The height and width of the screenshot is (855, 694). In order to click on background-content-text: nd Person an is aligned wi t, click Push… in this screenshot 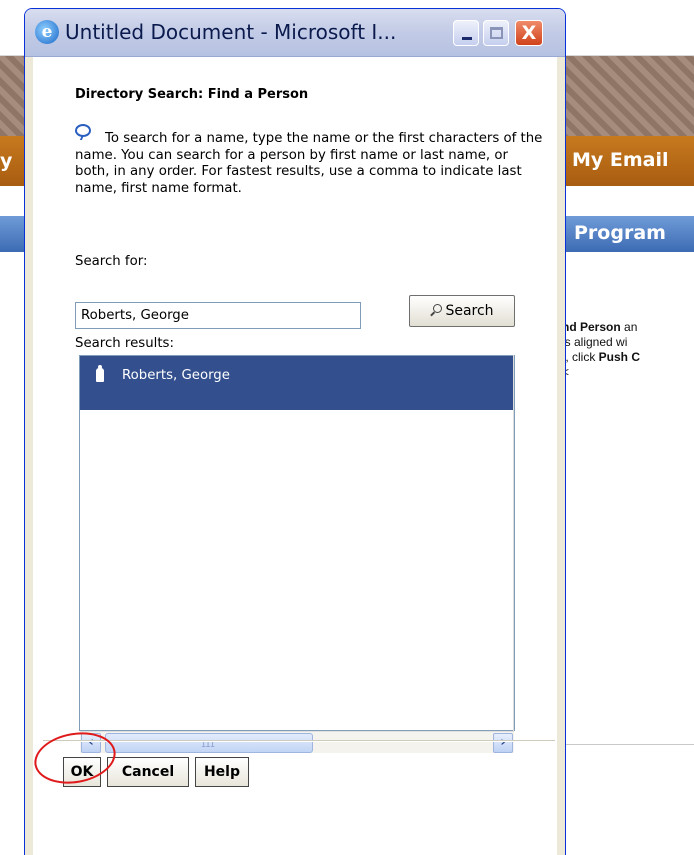, I will do `click(601, 350)`.